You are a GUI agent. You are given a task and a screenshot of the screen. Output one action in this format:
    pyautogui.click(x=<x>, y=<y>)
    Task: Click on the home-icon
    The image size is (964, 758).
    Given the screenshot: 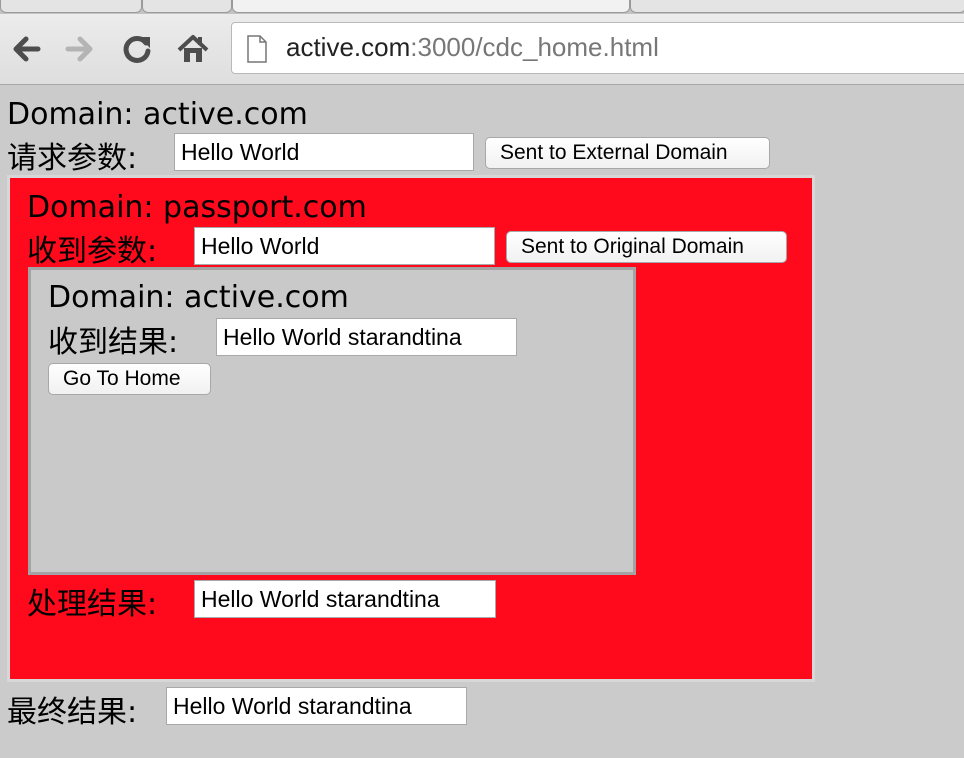 What is the action you would take?
    pyautogui.click(x=193, y=48)
    